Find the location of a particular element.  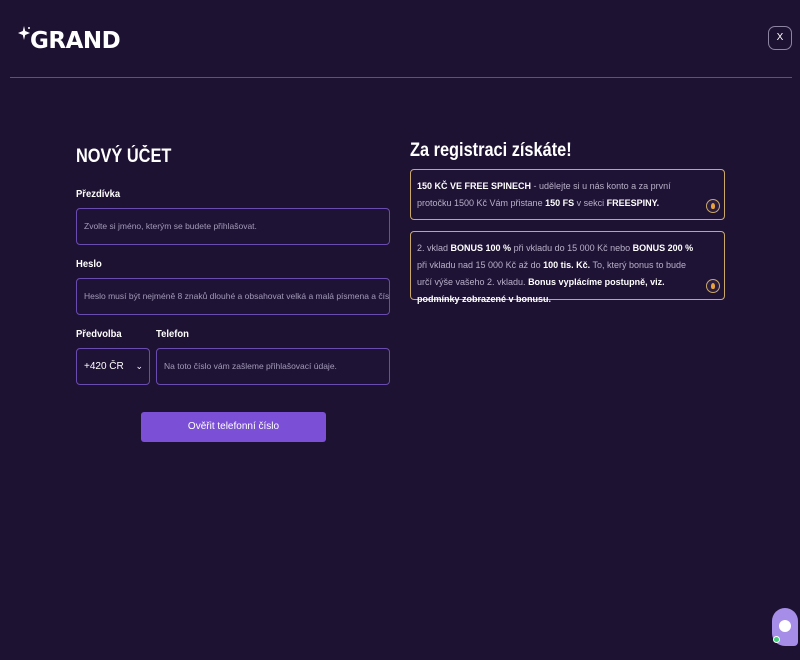

chevron-down-icon: ⌄ is located at coordinates (139, 366).